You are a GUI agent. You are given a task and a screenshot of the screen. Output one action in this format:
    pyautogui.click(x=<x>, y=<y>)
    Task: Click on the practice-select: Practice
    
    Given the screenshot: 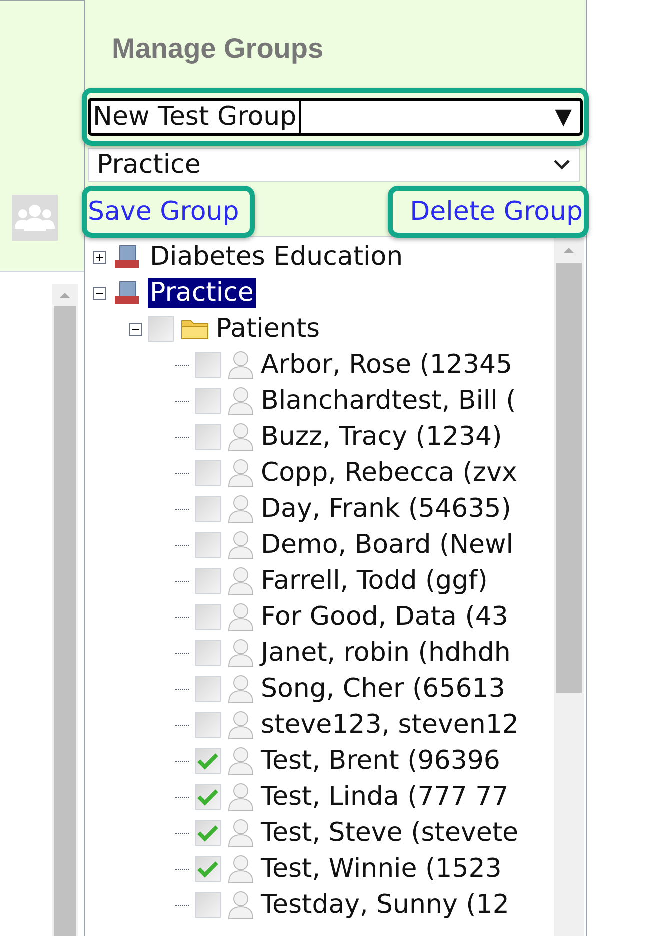 What is the action you would take?
    pyautogui.click(x=334, y=165)
    